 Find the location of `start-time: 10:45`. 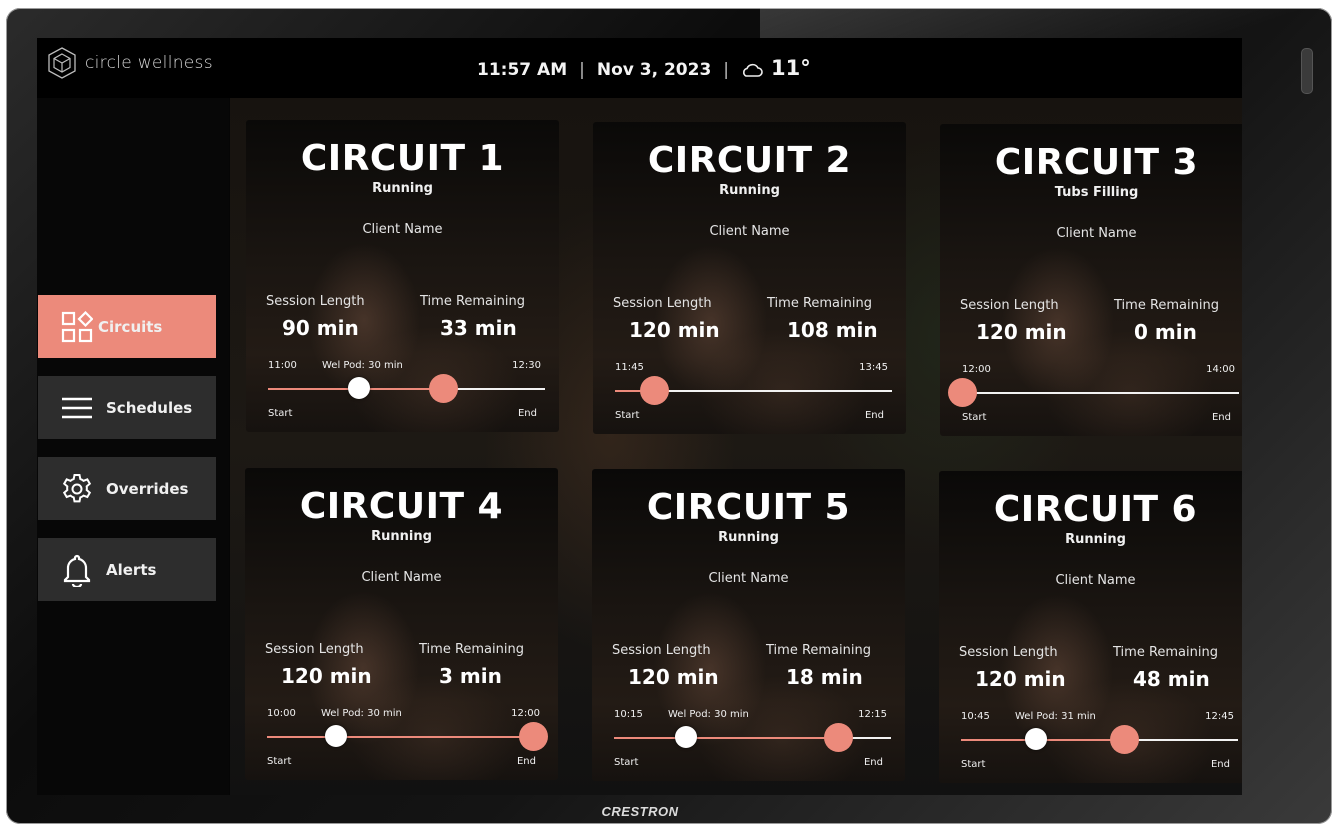

start-time: 10:45 is located at coordinates (975, 716).